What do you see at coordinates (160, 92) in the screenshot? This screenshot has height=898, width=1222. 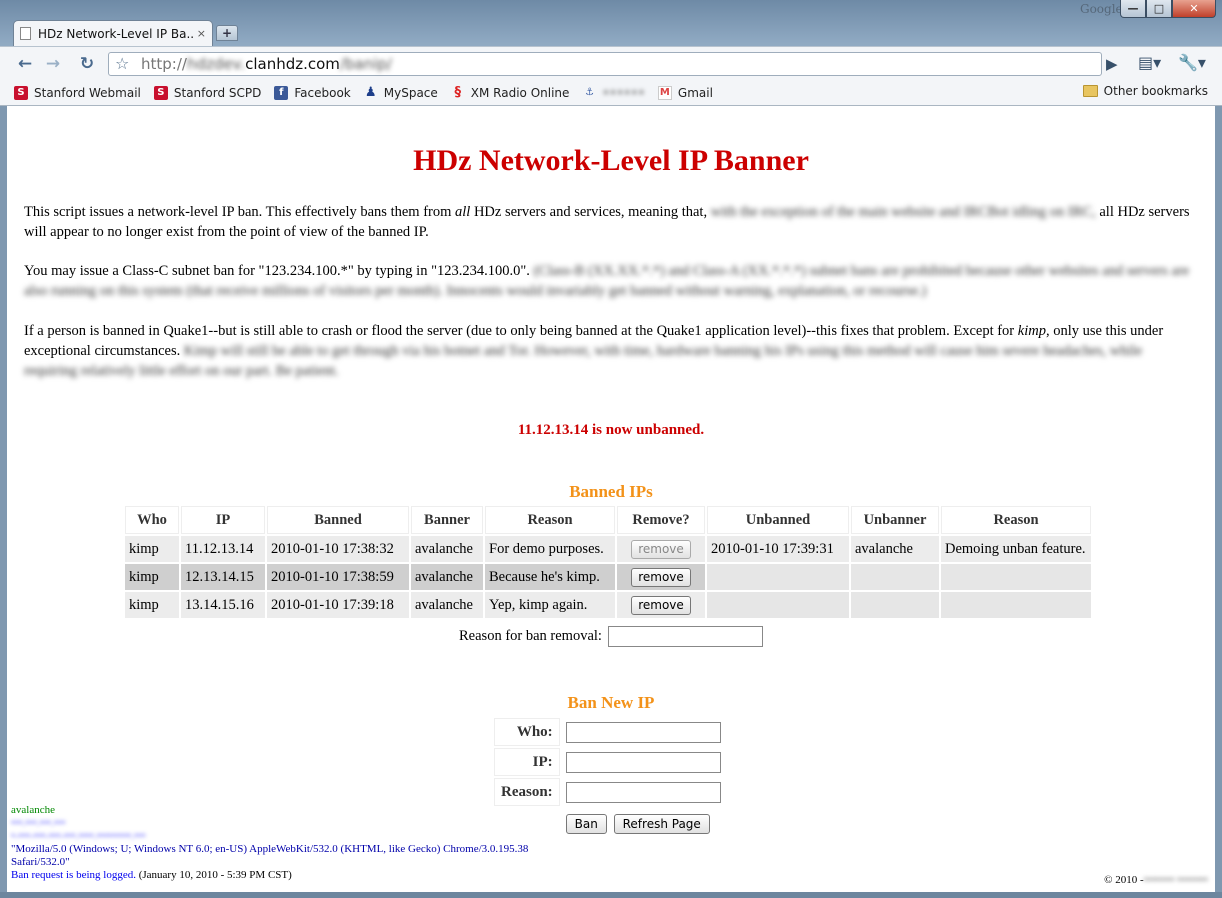 I see `stanford-icon: S` at bounding box center [160, 92].